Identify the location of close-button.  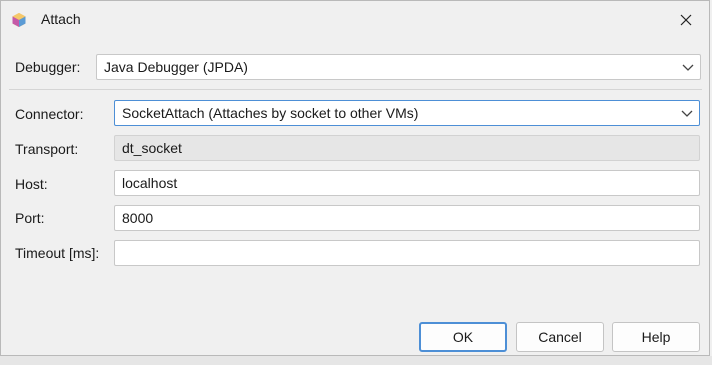
(686, 20).